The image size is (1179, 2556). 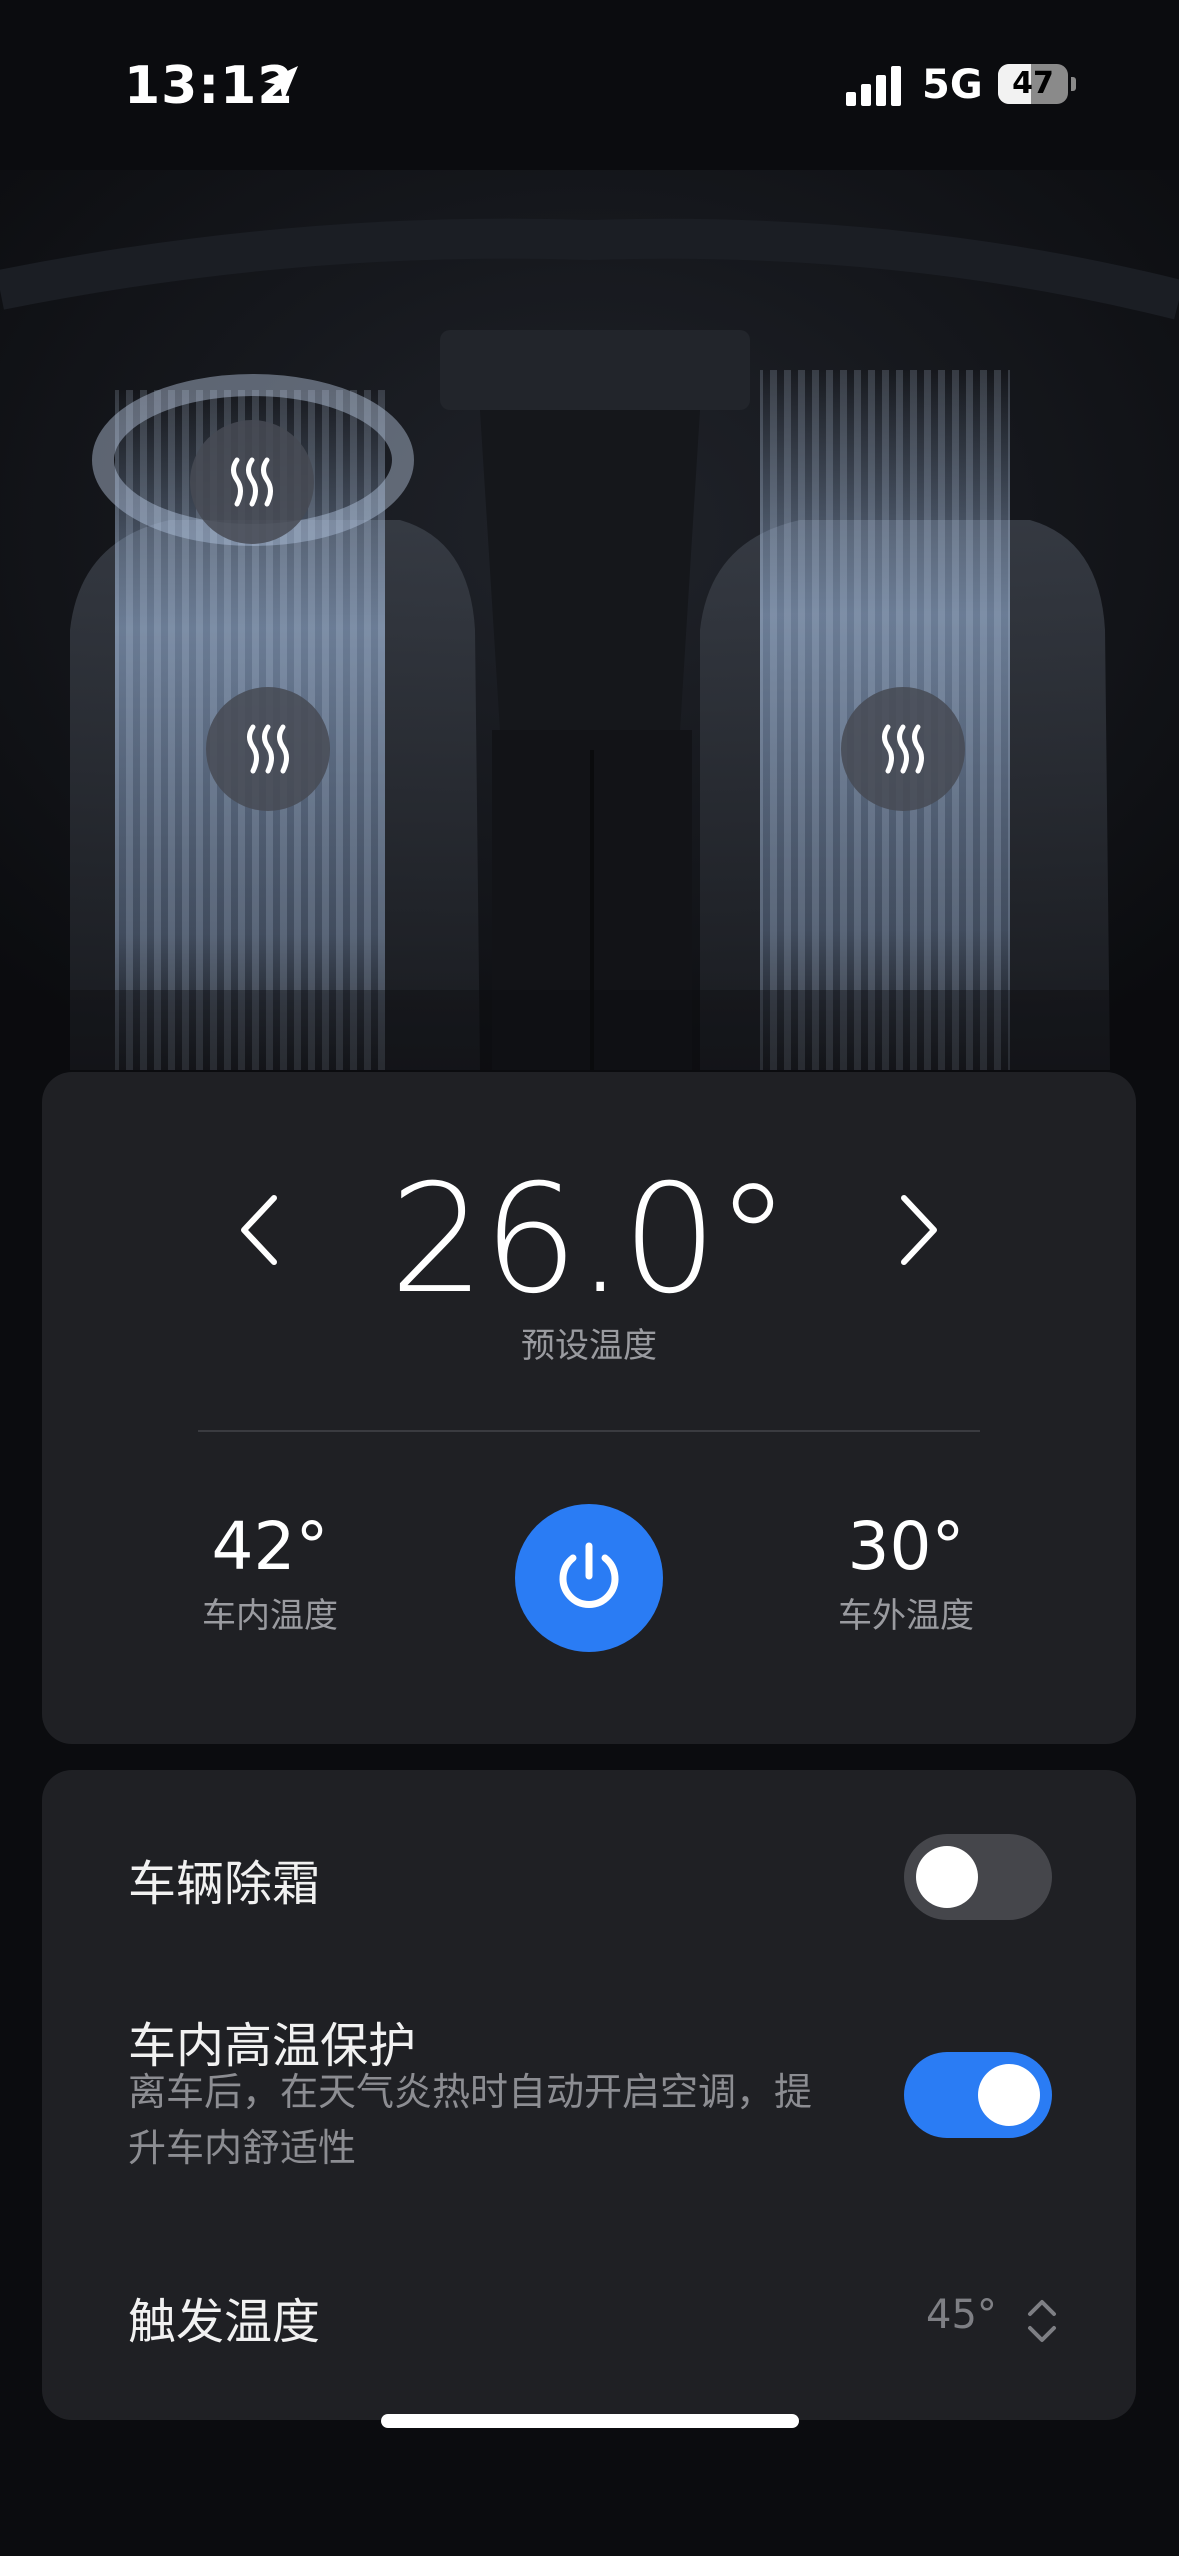 I want to click on trigger-temp-stepper: 45°, so click(x=988, y=2320).